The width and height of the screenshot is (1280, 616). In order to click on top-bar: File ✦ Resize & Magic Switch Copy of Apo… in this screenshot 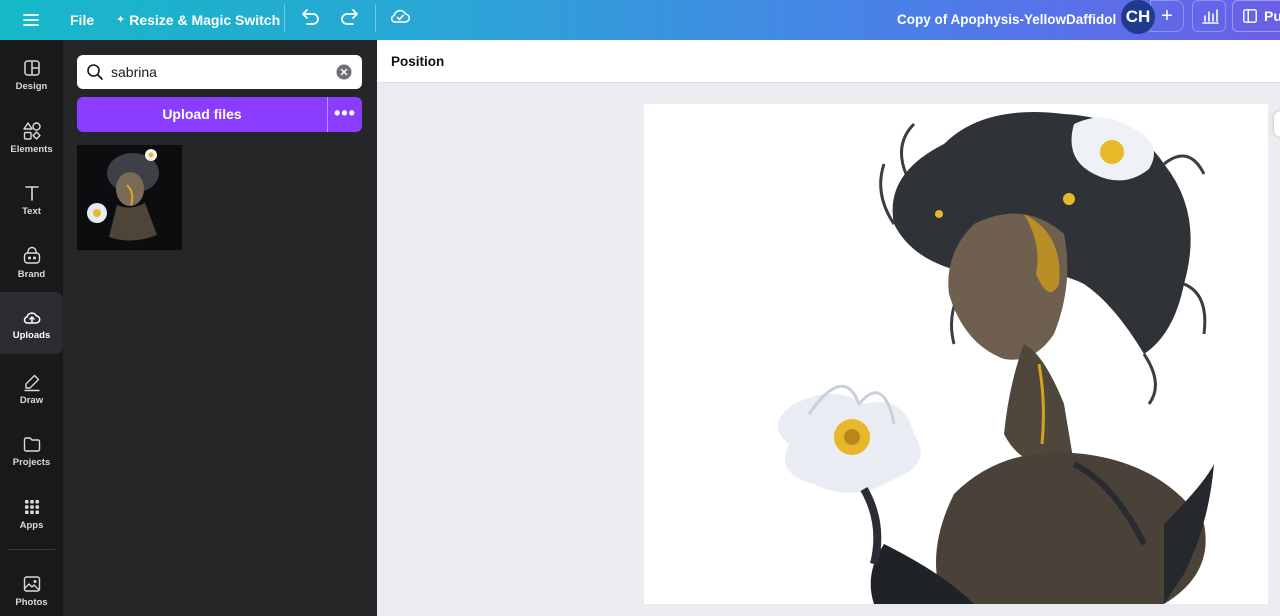, I will do `click(640, 20)`.